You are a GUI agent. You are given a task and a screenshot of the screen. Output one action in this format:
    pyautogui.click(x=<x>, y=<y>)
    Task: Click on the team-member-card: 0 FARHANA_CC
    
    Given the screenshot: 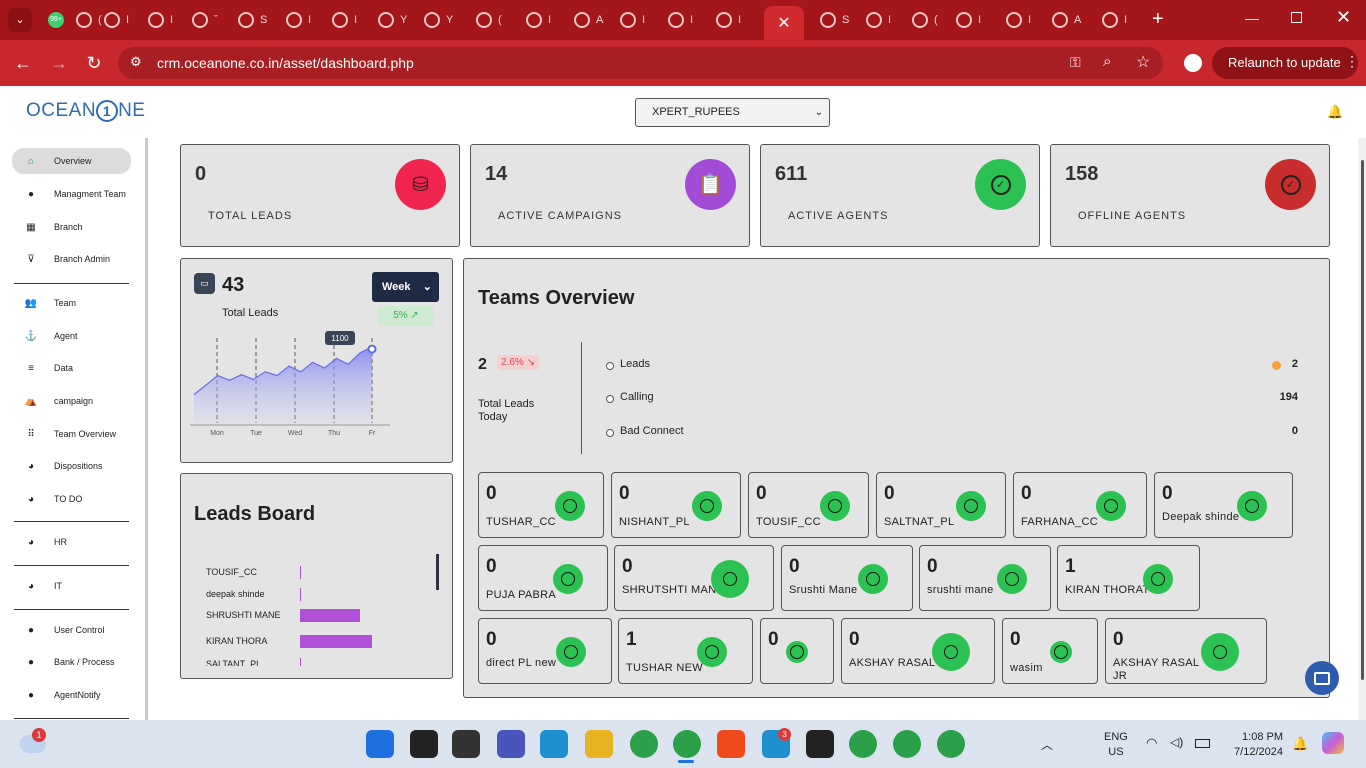 What is the action you would take?
    pyautogui.click(x=1080, y=505)
    